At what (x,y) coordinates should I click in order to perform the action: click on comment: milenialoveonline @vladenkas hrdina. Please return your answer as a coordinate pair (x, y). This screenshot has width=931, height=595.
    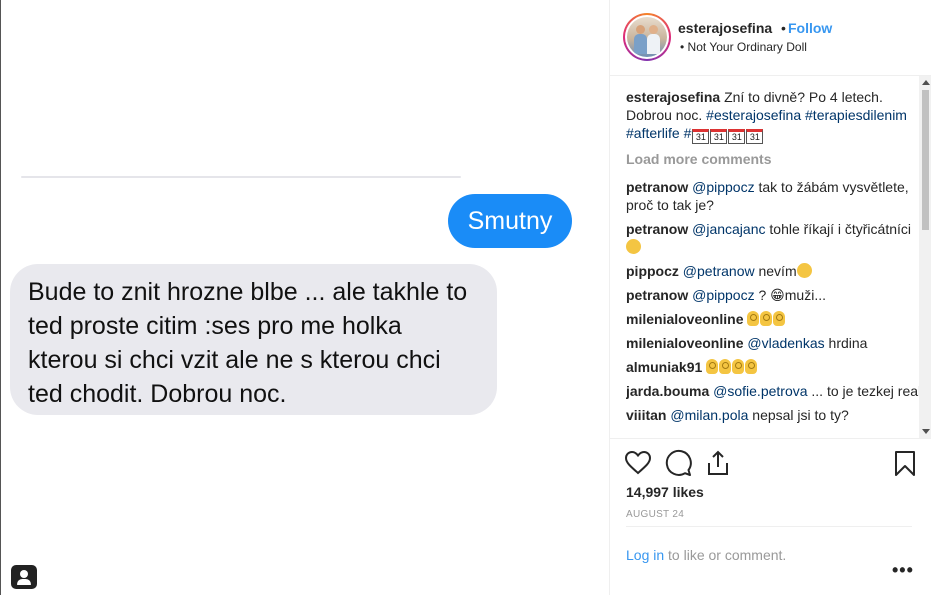
    Looking at the image, I should click on (774, 343).